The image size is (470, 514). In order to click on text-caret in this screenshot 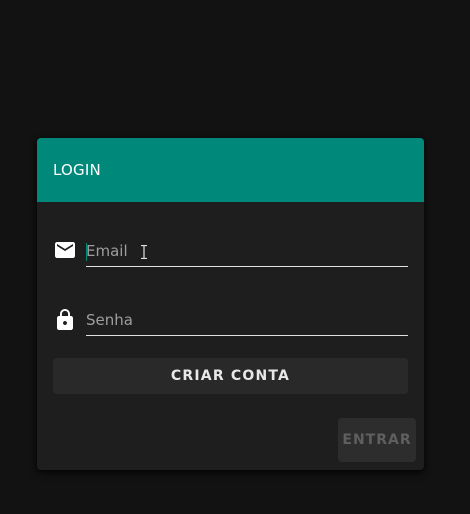, I will do `click(86, 252)`.